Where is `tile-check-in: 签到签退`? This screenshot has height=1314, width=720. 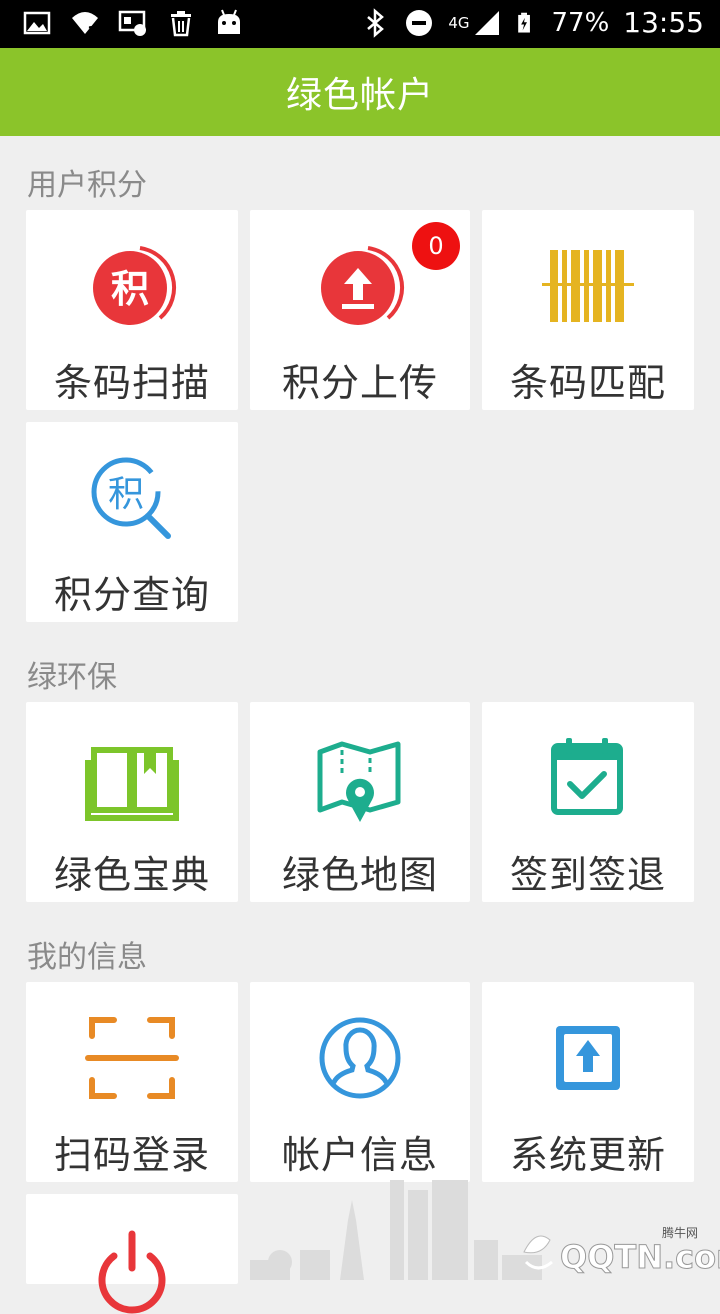 tile-check-in: 签到签退 is located at coordinates (588, 802).